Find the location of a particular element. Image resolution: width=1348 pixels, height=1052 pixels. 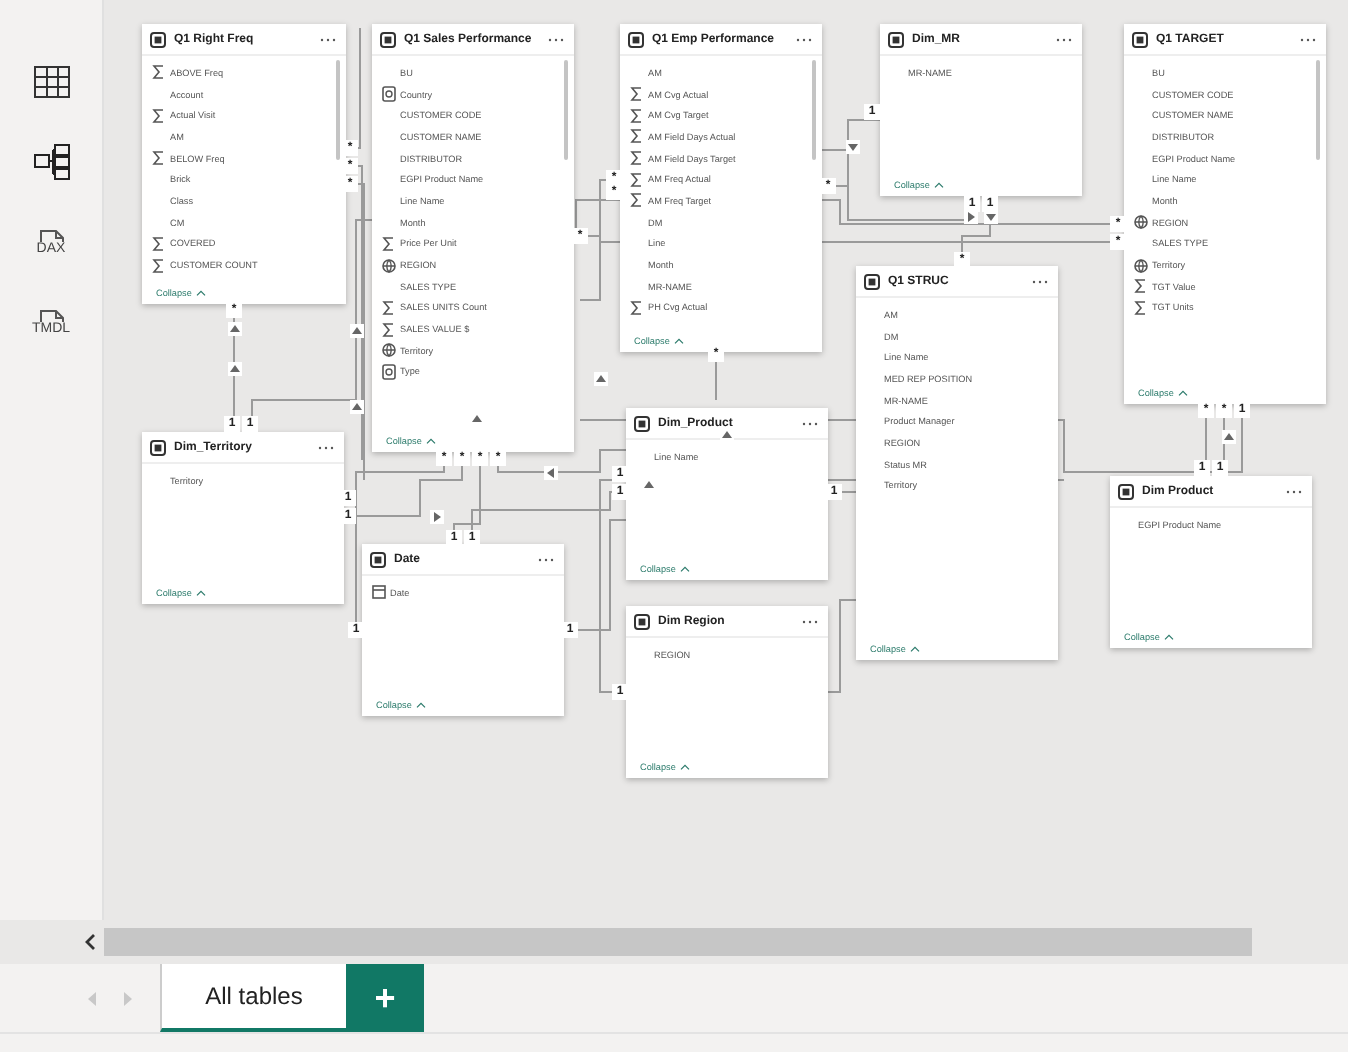

calendar-icon is located at coordinates (379, 592).